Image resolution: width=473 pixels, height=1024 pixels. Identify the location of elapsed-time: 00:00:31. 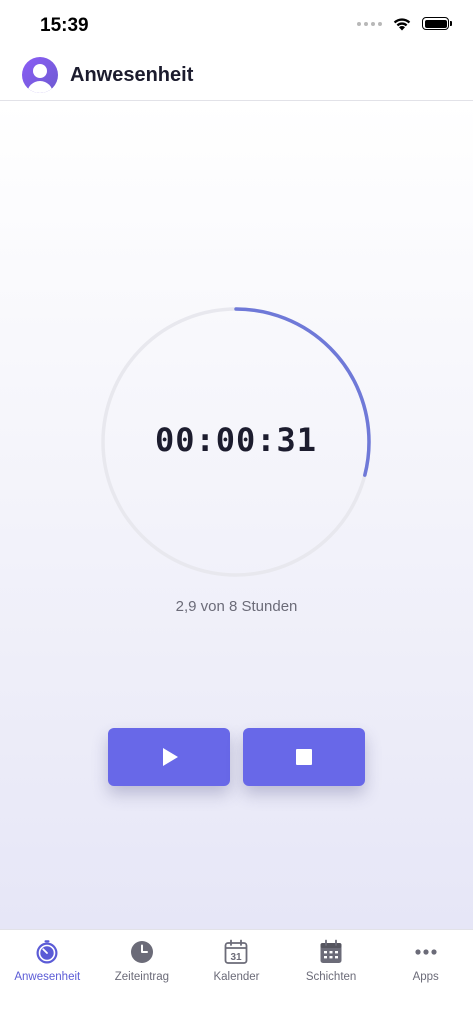
(236, 440).